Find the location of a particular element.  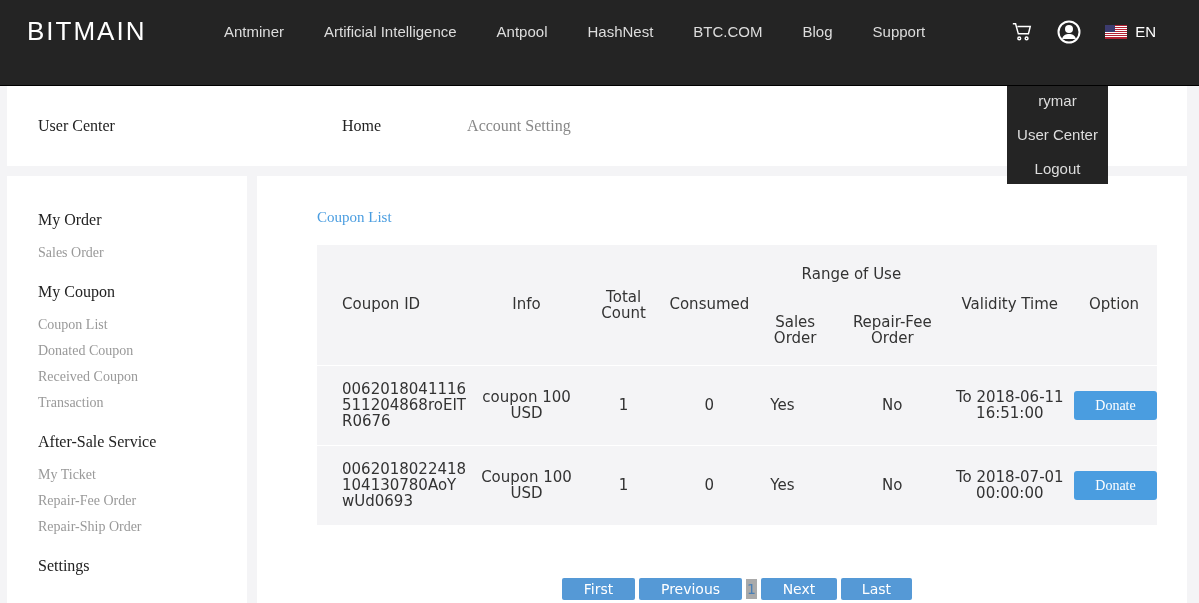

sidebar-item: Repair-Fee Order is located at coordinates (142, 501).